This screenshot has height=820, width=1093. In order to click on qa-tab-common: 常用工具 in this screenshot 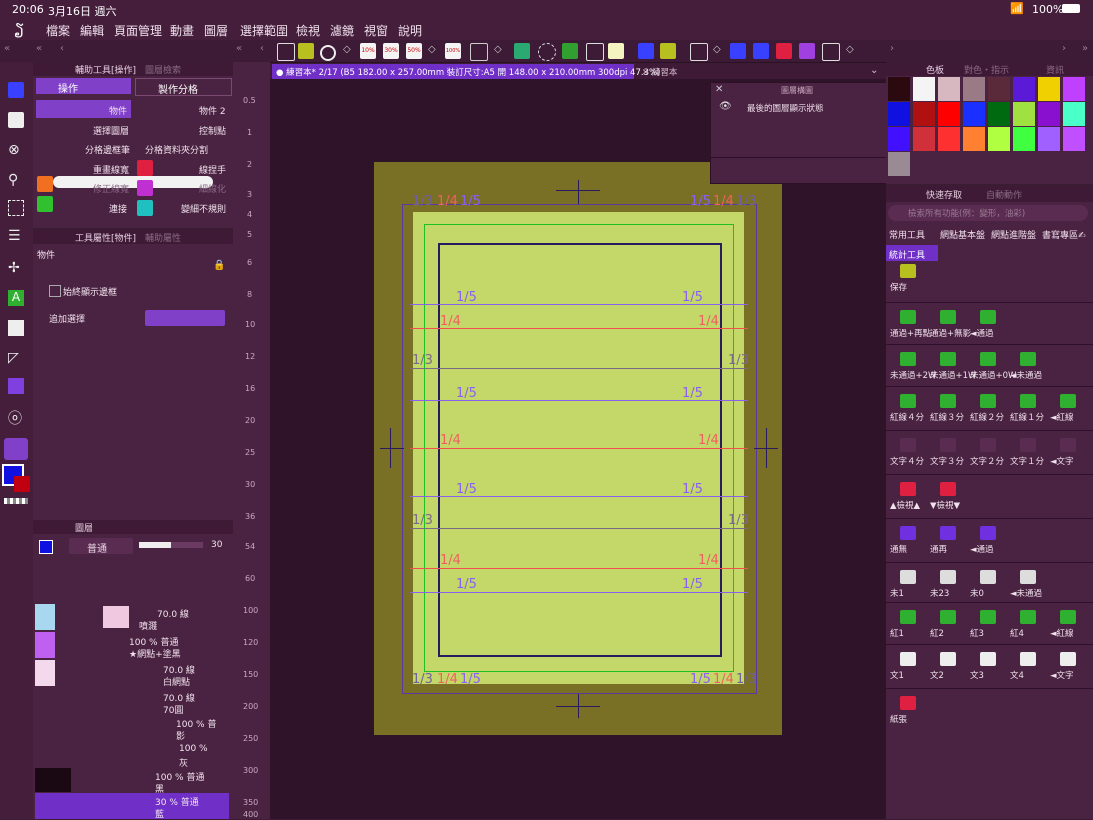, I will do `click(907, 234)`.